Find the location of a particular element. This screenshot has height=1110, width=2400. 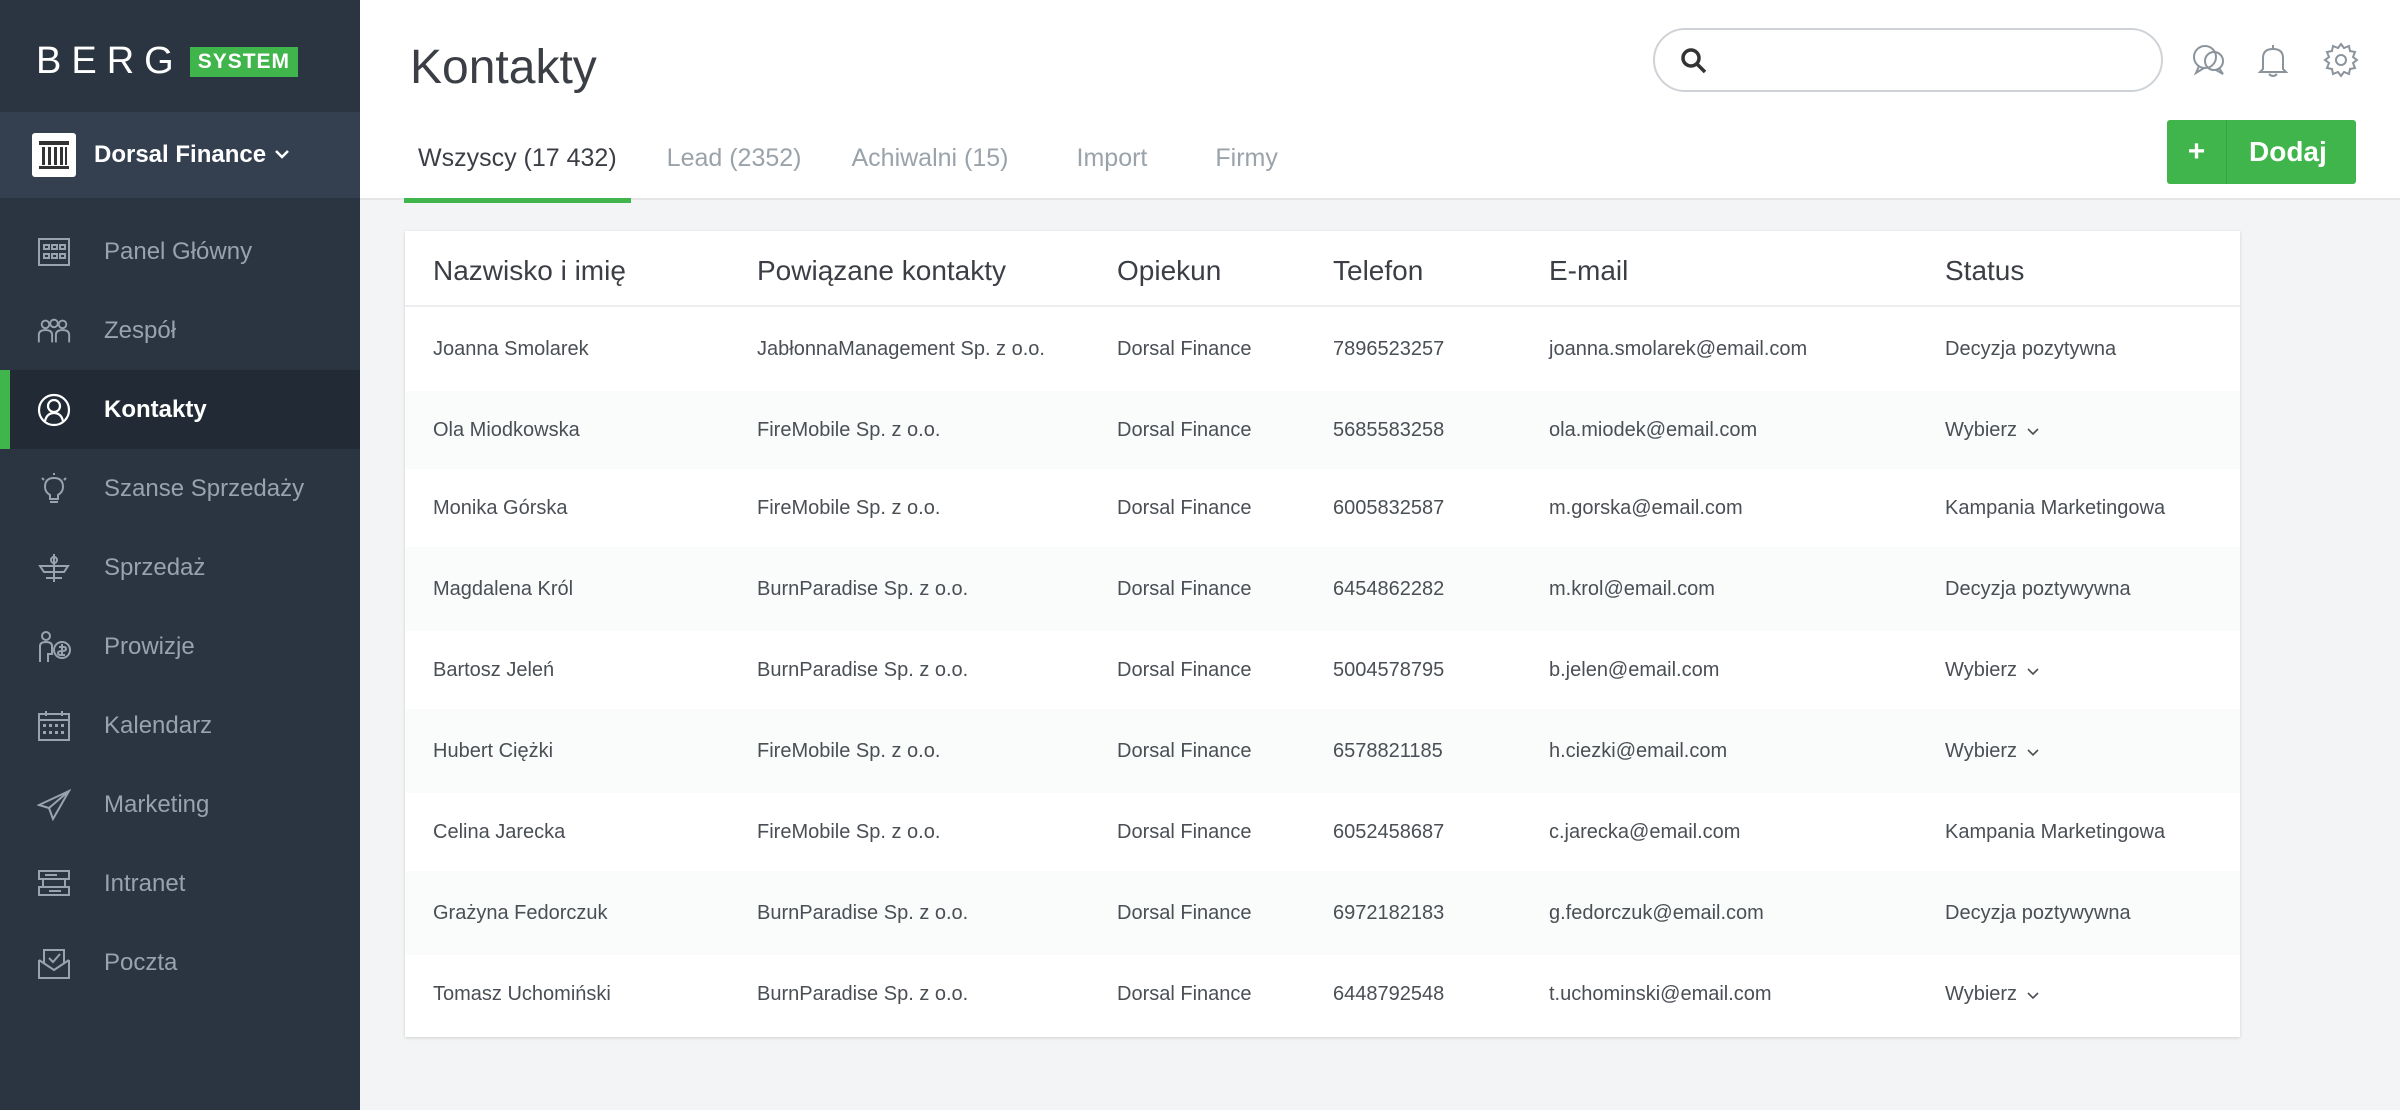

dashboard-icon is located at coordinates (54, 252).